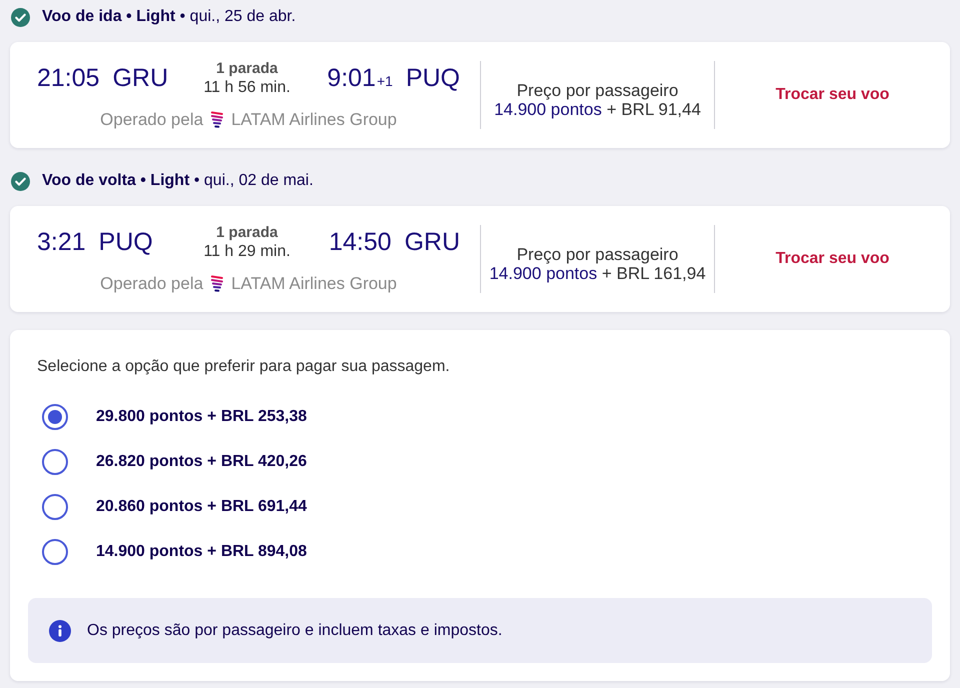  I want to click on payment-option-label: 20.860 pontos + BRL 691,44, so click(201, 507).